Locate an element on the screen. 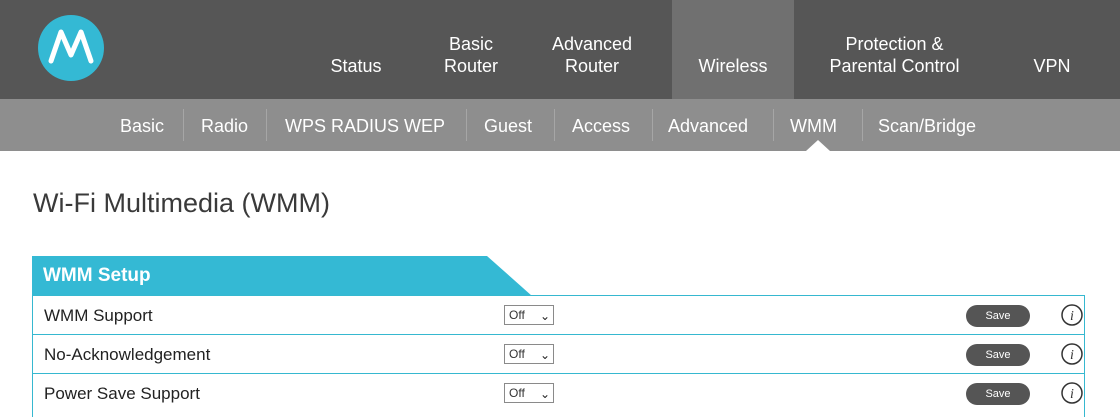 This screenshot has height=417, width=1120. nav-advanced-router: Advanced Router is located at coordinates (592, 49).